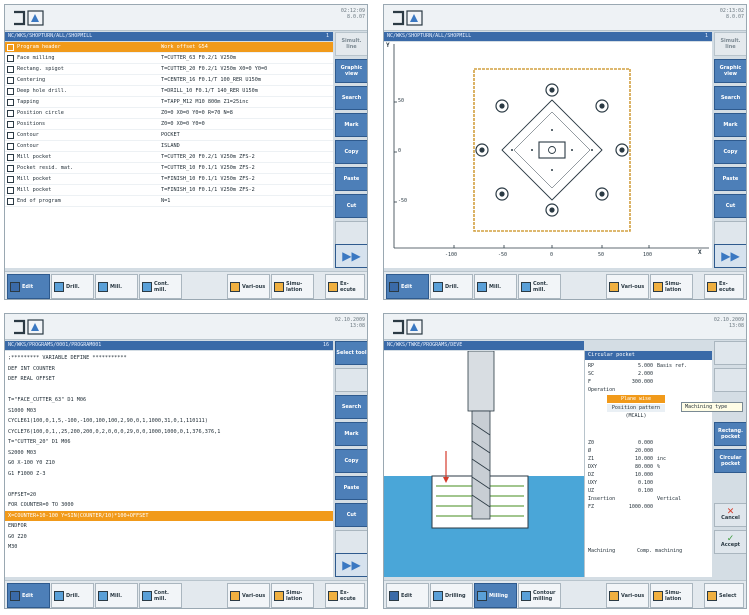 The image size is (749, 615). What do you see at coordinates (730, 434) in the screenshot?
I see `softkey-rectang-pocket: Rectang. pocket` at bounding box center [730, 434].